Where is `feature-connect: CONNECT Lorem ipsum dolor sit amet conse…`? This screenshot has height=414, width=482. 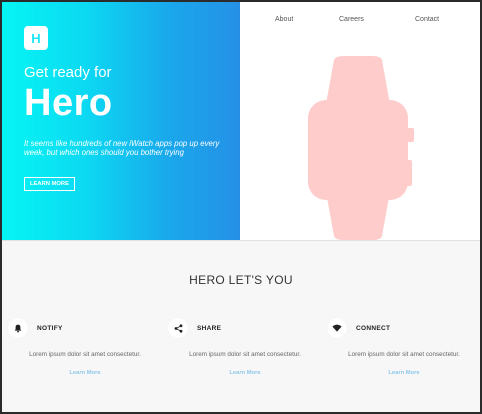
feature-connect: CONNECT Lorem ipsum dolor sit amet conse… is located at coordinates (403, 353).